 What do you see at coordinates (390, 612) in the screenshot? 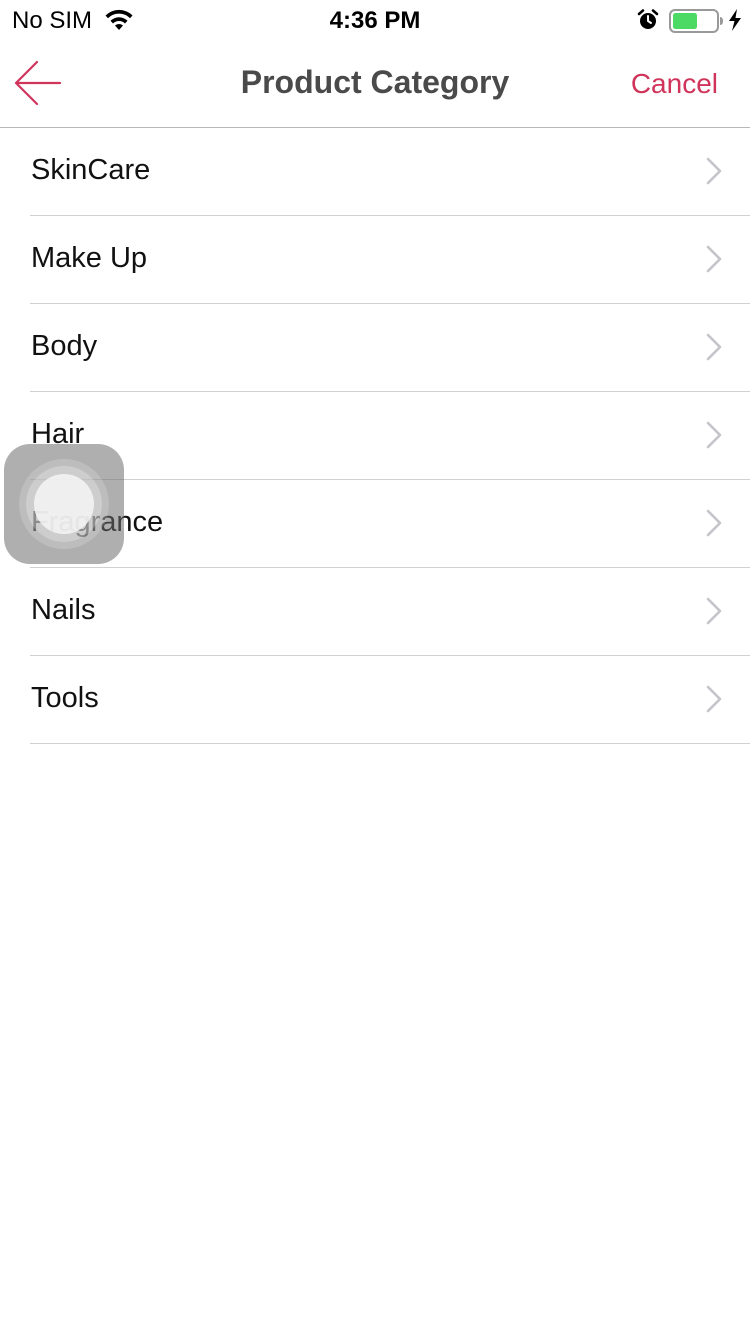
I see `category-item-nails: Nails` at bounding box center [390, 612].